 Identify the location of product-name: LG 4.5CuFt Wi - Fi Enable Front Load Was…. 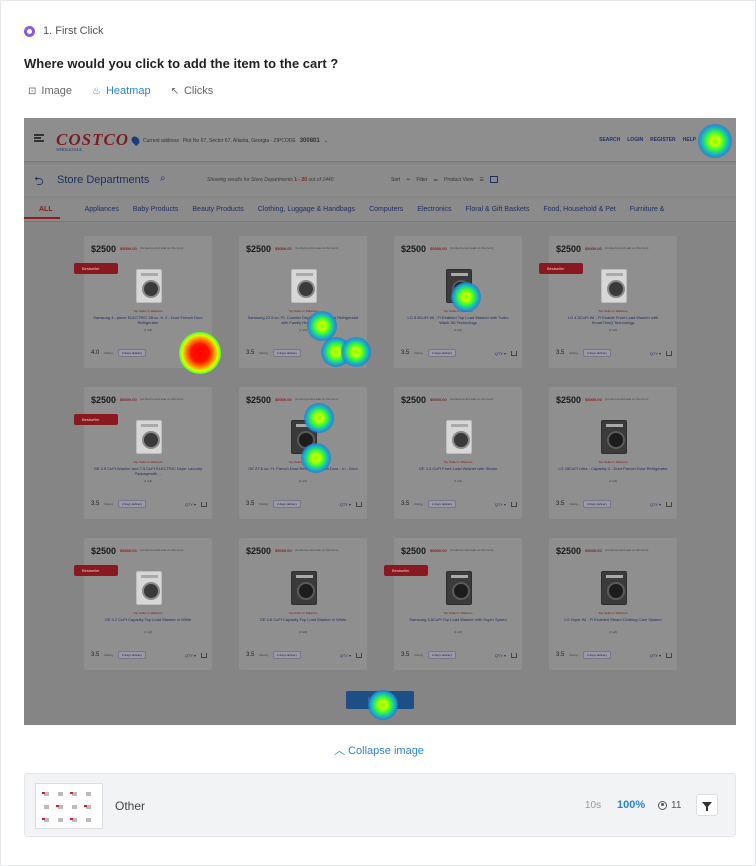
(613, 320).